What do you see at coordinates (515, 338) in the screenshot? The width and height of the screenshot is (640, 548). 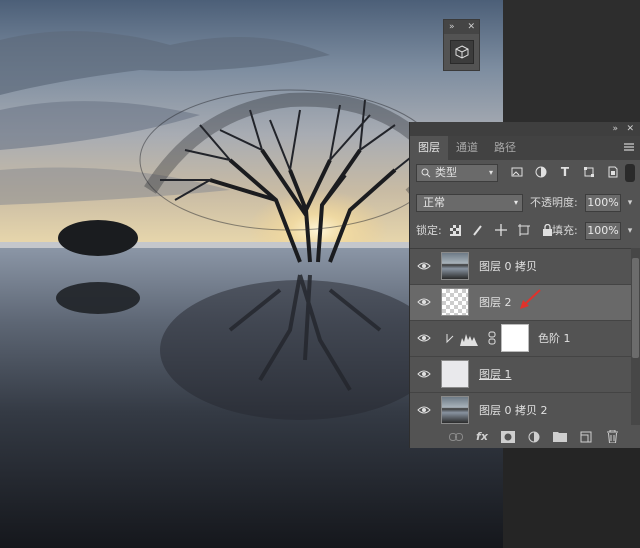 I see `layer-mask-thumbnail` at bounding box center [515, 338].